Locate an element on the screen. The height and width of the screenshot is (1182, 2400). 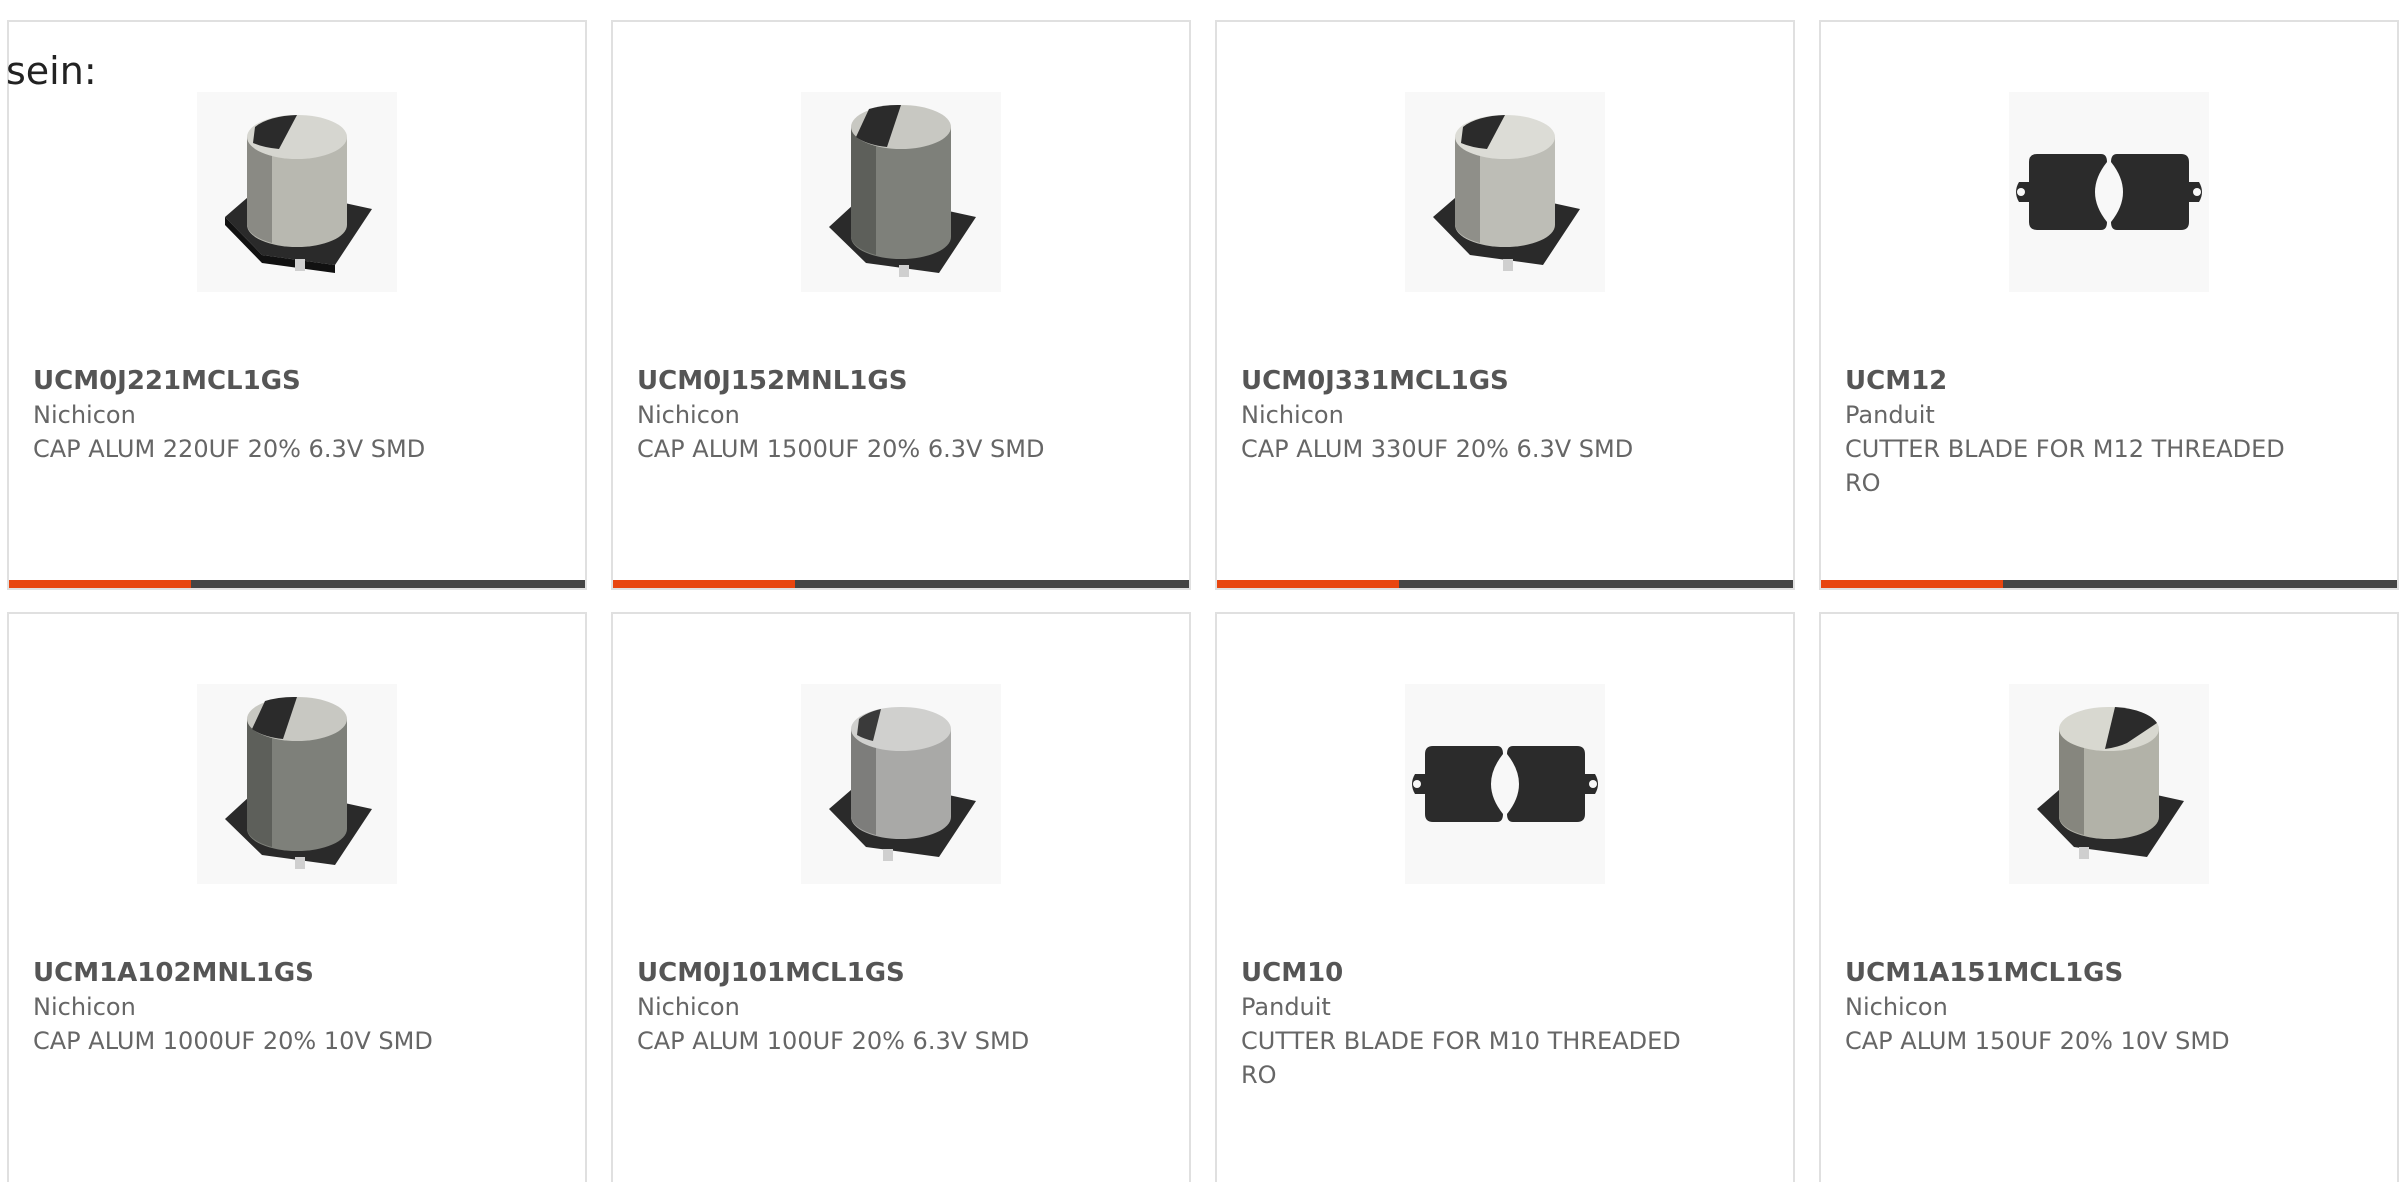
product-description: CAP ALUM 330UF 20% 6.3V SMD is located at coordinates (1437, 449).